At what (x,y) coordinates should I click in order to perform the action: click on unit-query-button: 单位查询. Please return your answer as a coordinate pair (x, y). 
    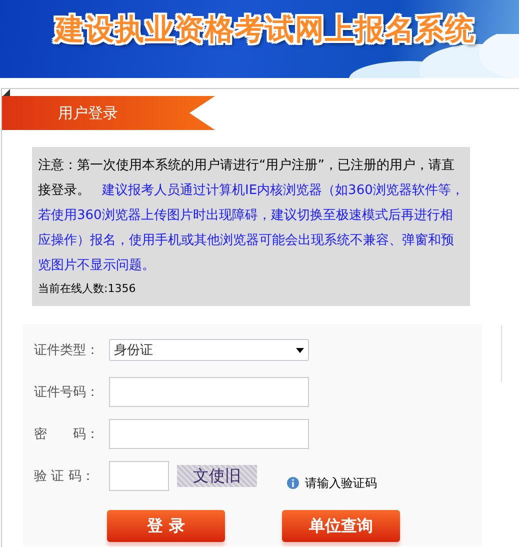
    Looking at the image, I should click on (341, 526).